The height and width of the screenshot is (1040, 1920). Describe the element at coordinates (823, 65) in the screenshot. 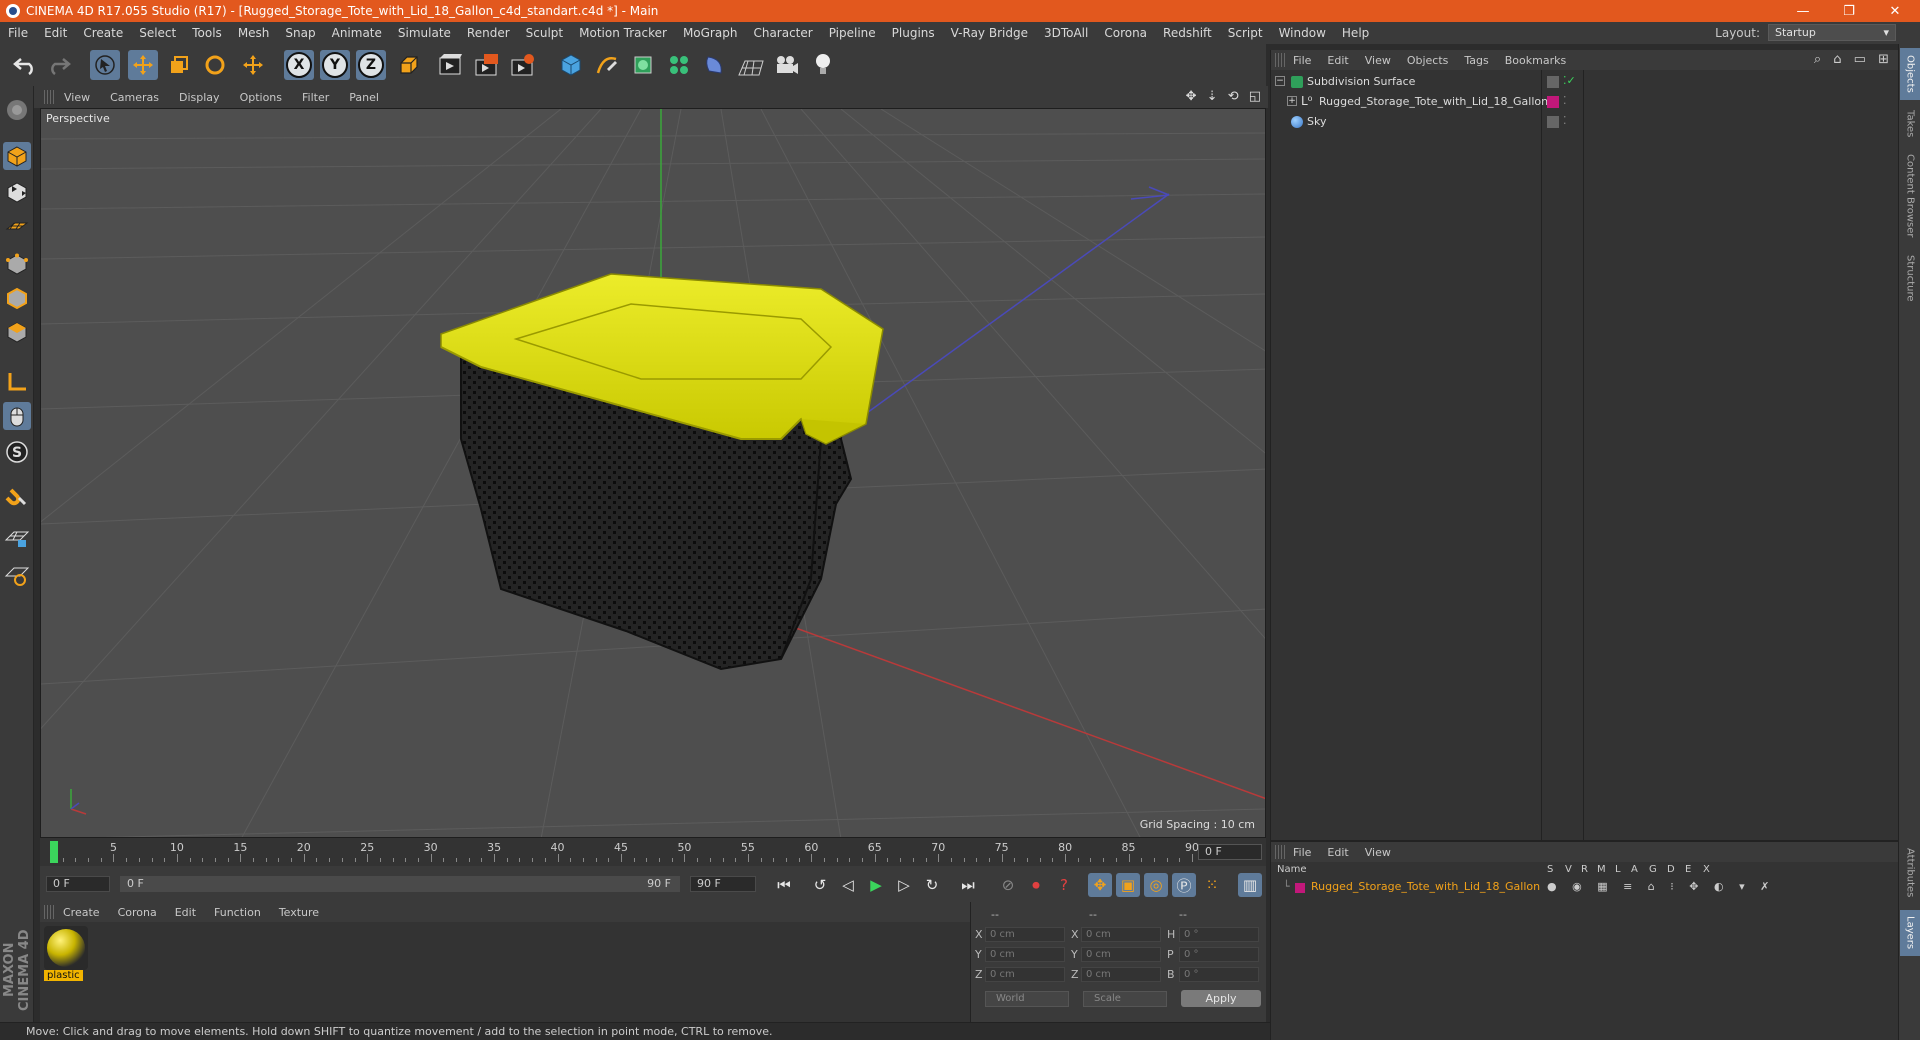

I see `light-button` at that location.